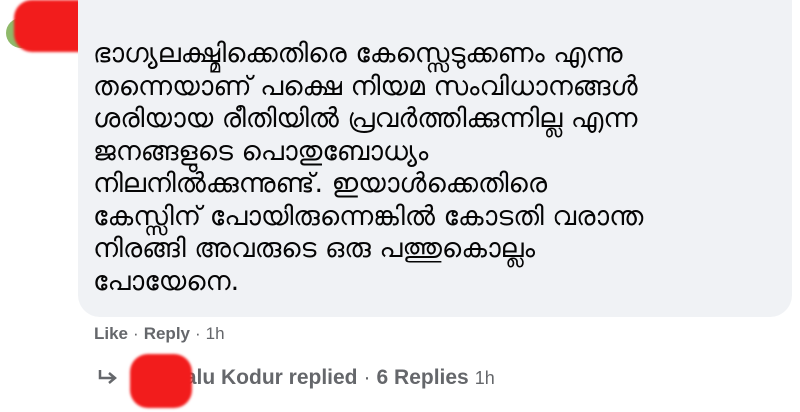 This screenshot has width=800, height=412. Describe the element at coordinates (111, 333) in the screenshot. I see `like-button: Like` at that location.